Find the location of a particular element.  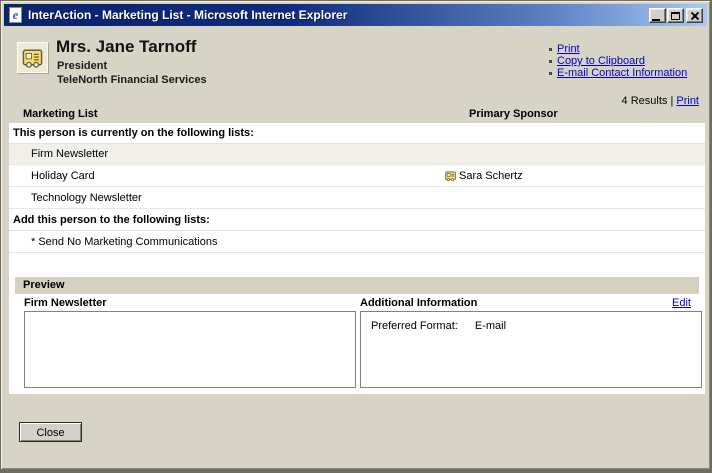

quick-link-row: E-mail Contact Information is located at coordinates (618, 73).